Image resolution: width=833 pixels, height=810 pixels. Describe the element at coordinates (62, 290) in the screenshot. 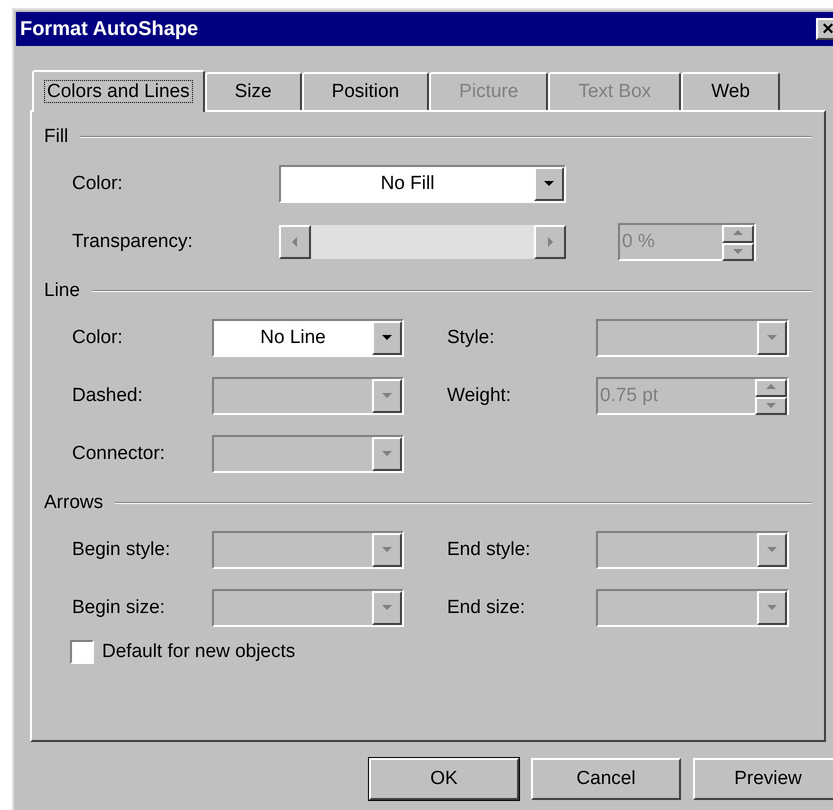

I see `section-heading: Line` at that location.